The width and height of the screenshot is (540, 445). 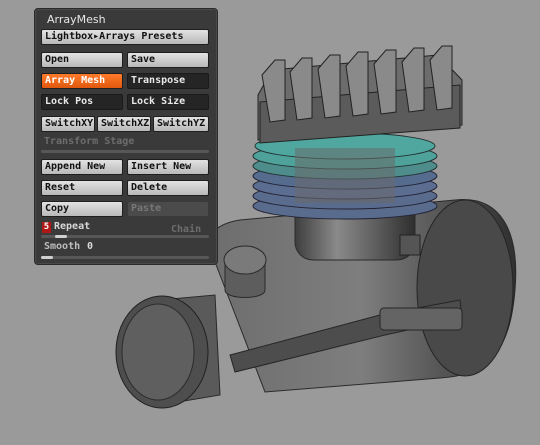 What do you see at coordinates (82, 60) in the screenshot?
I see `open-button: Open` at bounding box center [82, 60].